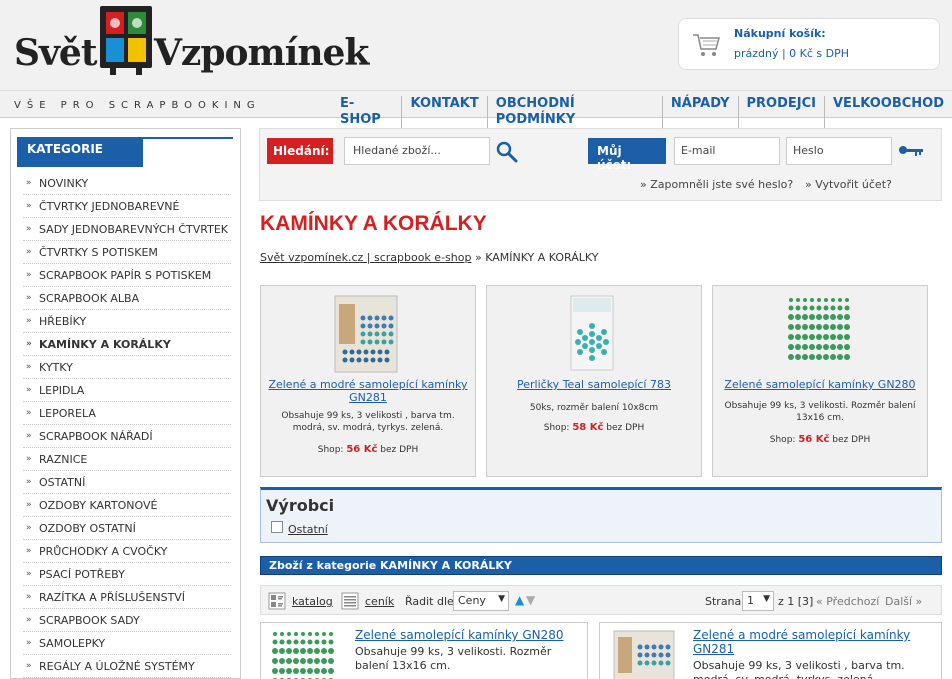  I want to click on sidebar-category-item: » OZDOBY KARTONOVÉ, so click(127, 505).